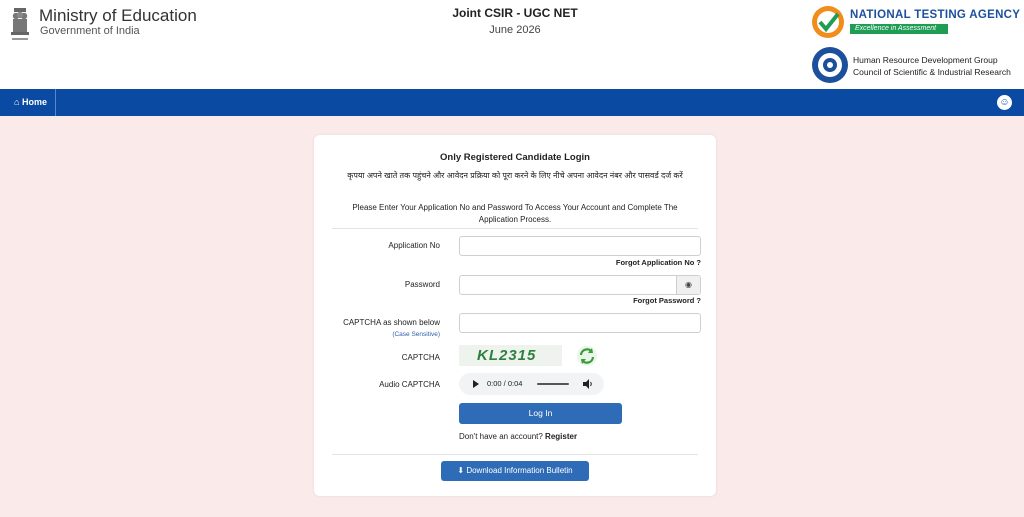 This screenshot has height=517, width=1024. Describe the element at coordinates (420, 357) in the screenshot. I see `captcha-label: CAPTCHA` at that location.